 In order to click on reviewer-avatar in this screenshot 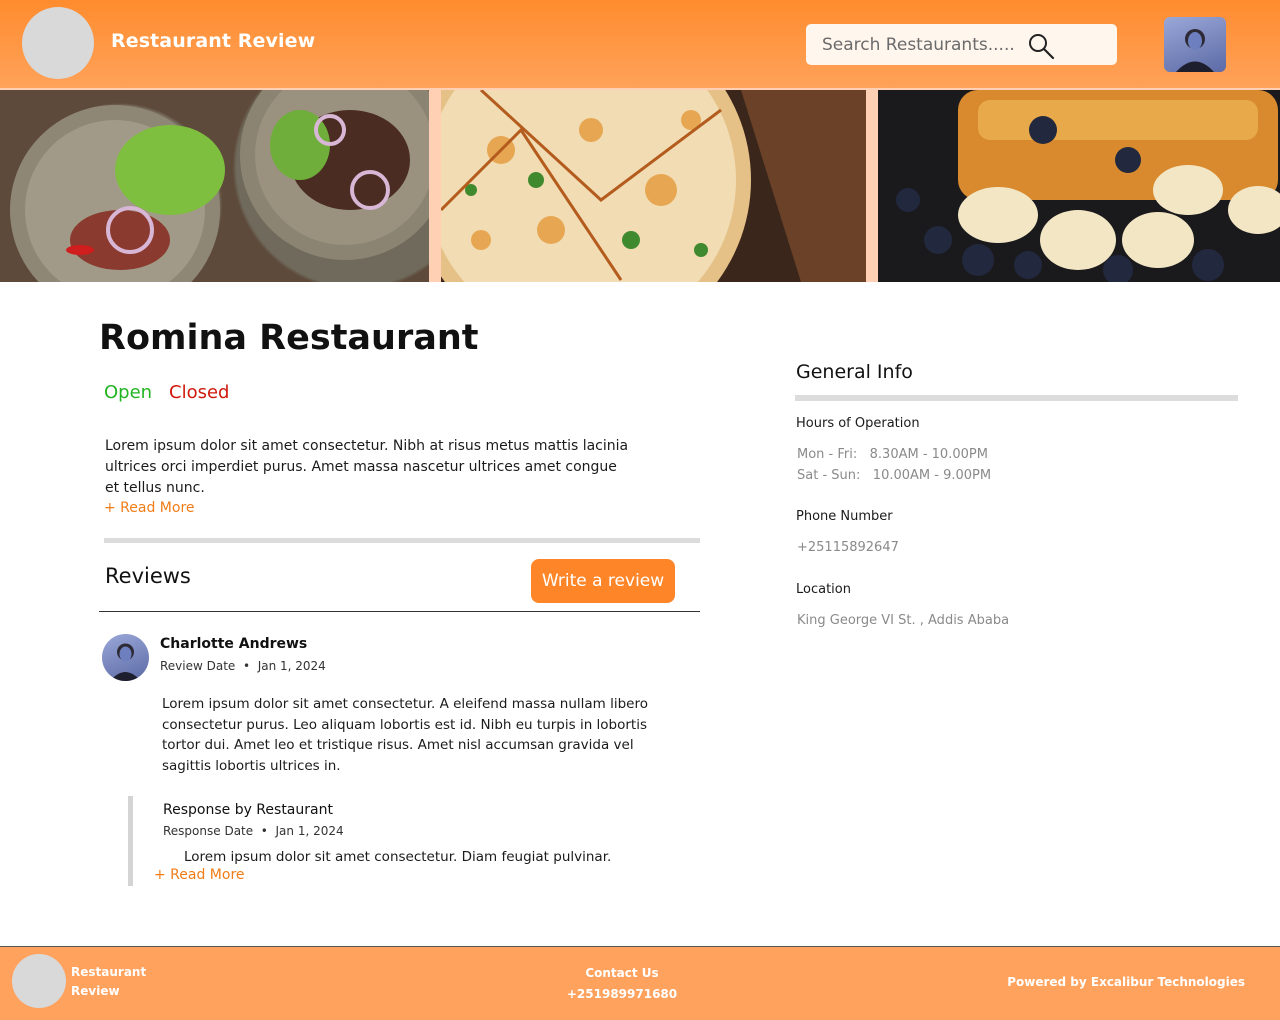, I will do `click(125, 657)`.